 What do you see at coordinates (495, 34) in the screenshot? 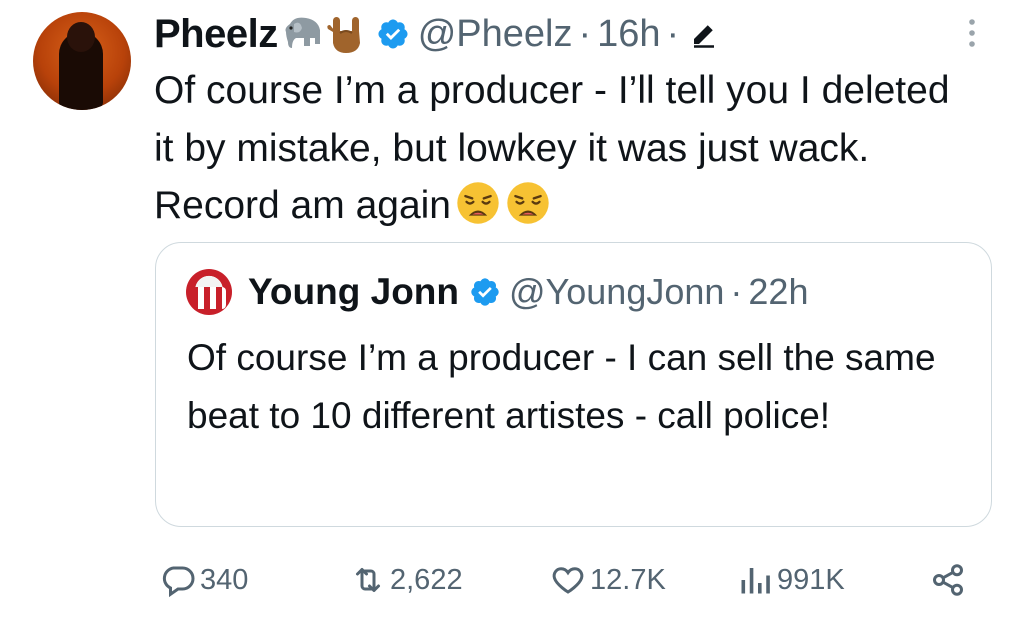
I see `author-handle: @Pheelz` at bounding box center [495, 34].